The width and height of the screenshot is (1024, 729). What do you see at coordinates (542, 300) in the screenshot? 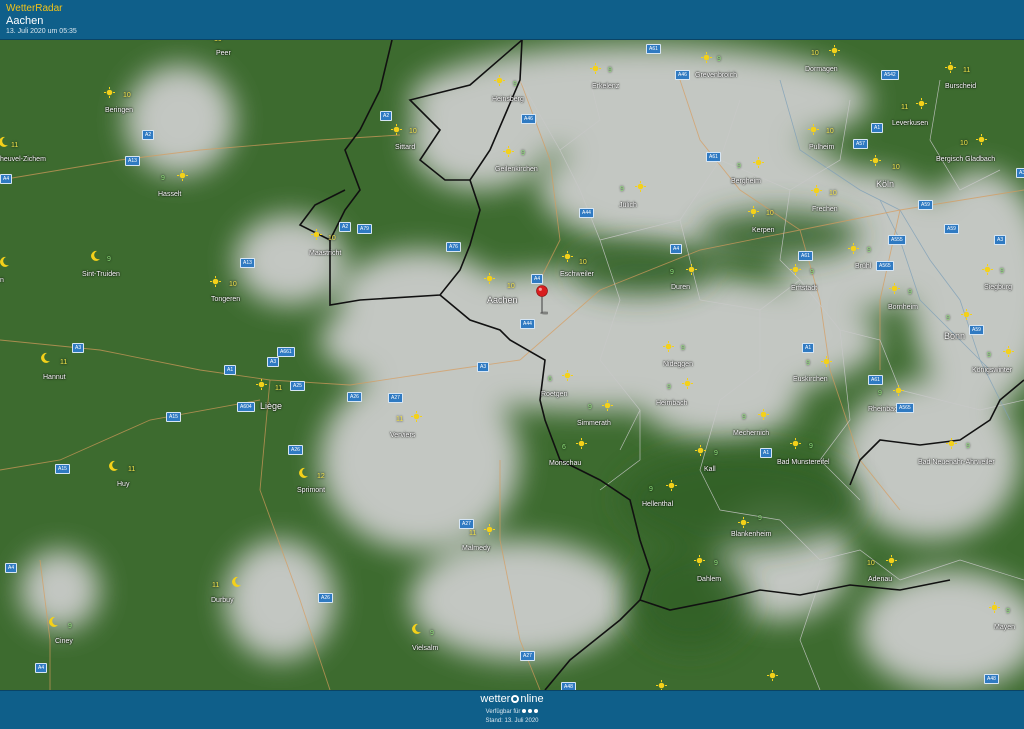
I see `location-pin-icon` at bounding box center [542, 300].